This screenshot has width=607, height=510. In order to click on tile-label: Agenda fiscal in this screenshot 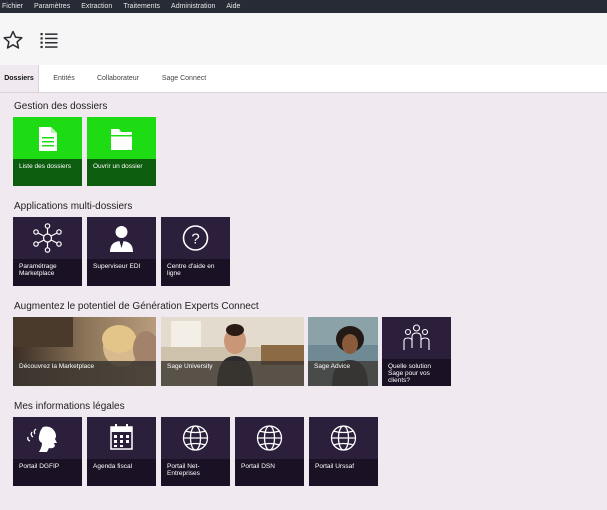, I will do `click(113, 466)`.